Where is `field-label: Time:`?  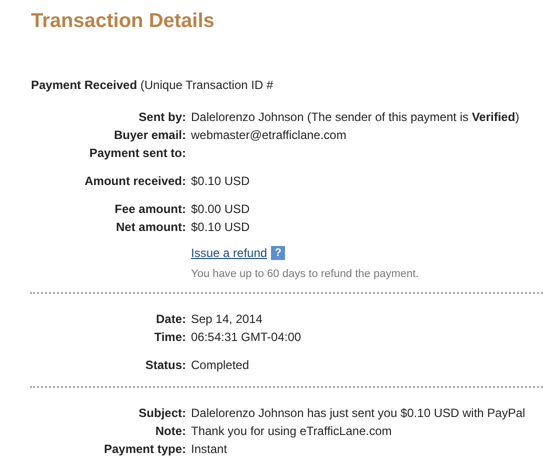
field-label: Time: is located at coordinates (169, 337).